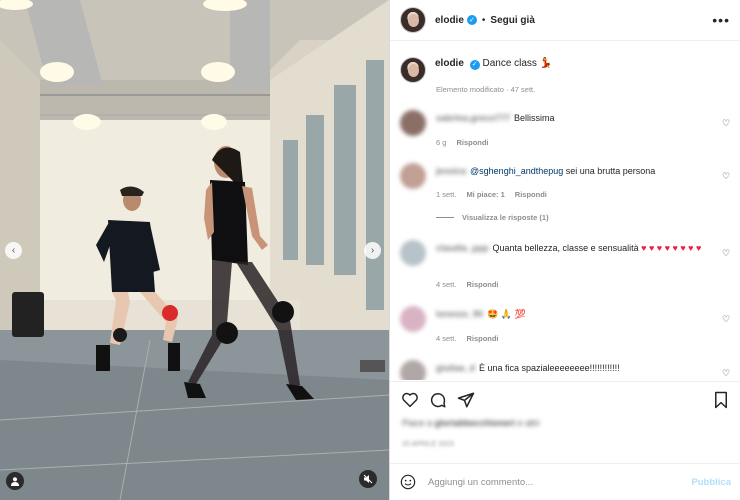 The image size is (740, 500). What do you see at coordinates (428, 444) in the screenshot?
I see `post-date: 20 APRILE 2023` at bounding box center [428, 444].